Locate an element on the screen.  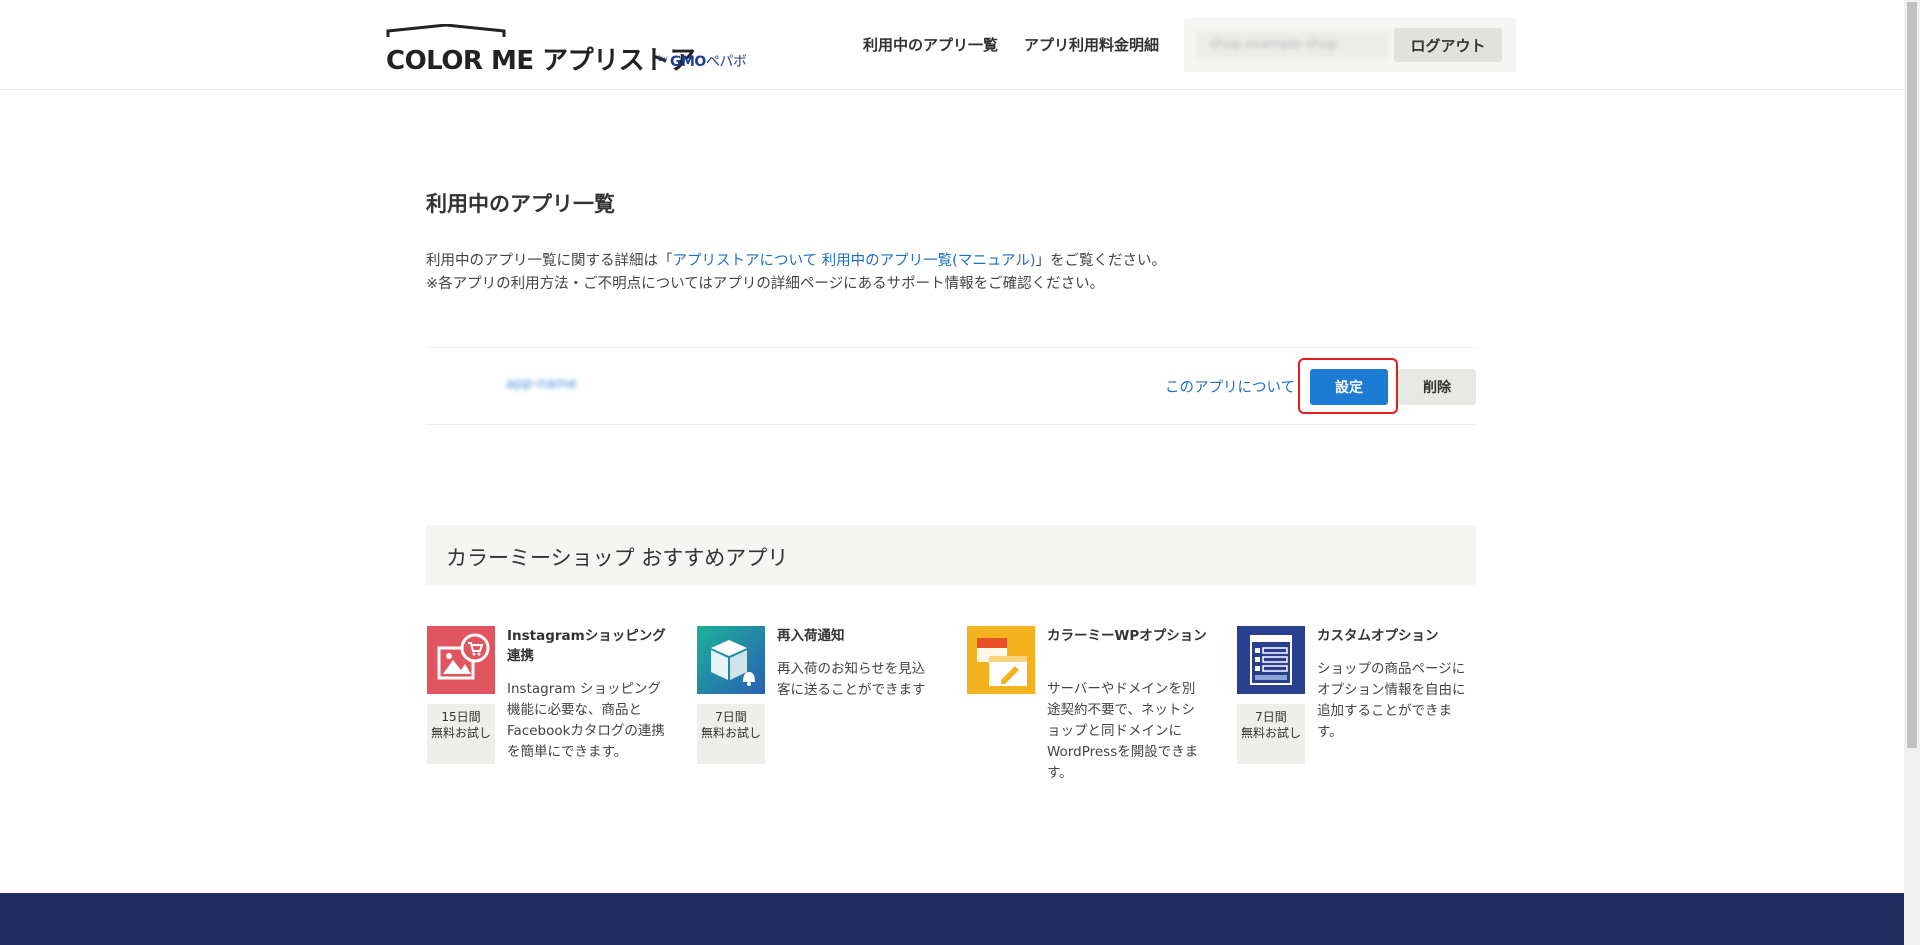
color-me-app-store-logo: COLOR ME アプリストア by GMOペパボ is located at coordinates (573, 50).